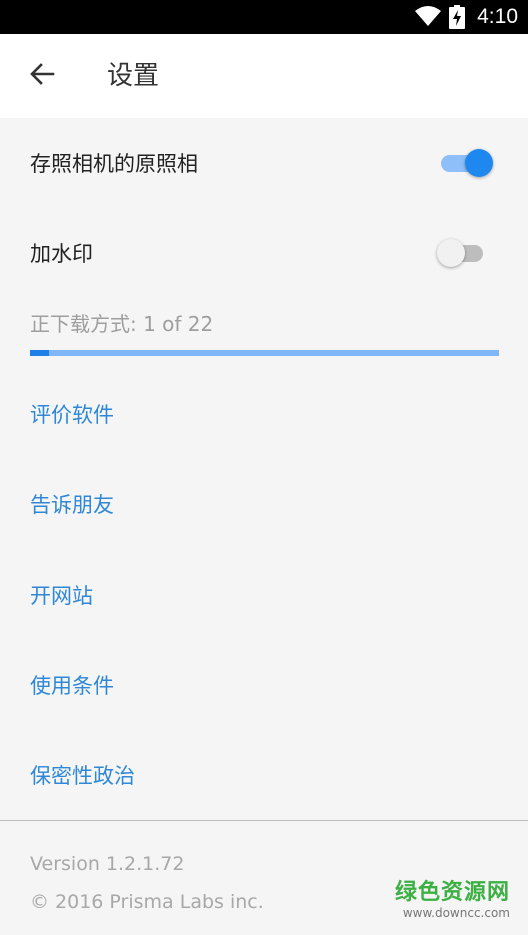  Describe the element at coordinates (72, 415) in the screenshot. I see `link-rate-app-label: 评价软件` at that location.